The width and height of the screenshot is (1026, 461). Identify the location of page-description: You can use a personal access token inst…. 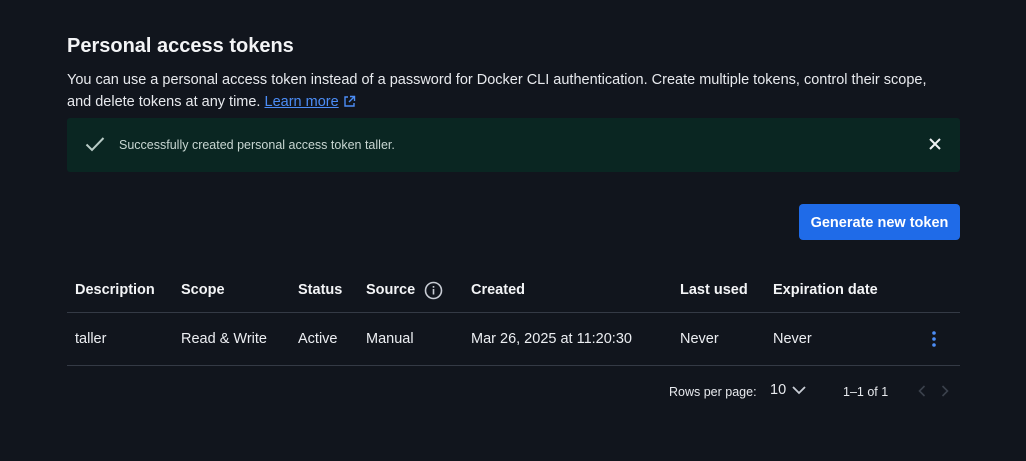
(507, 91).